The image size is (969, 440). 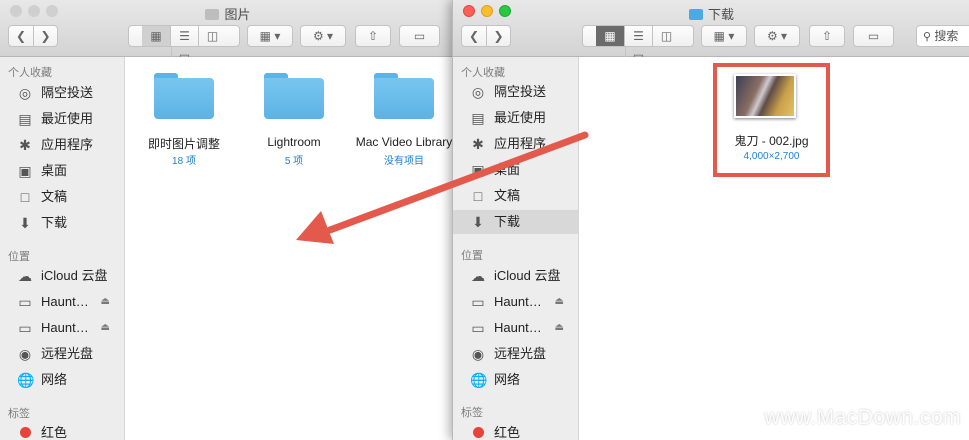 I want to click on sidebar-item-label: 最近使用, so click(x=520, y=117).